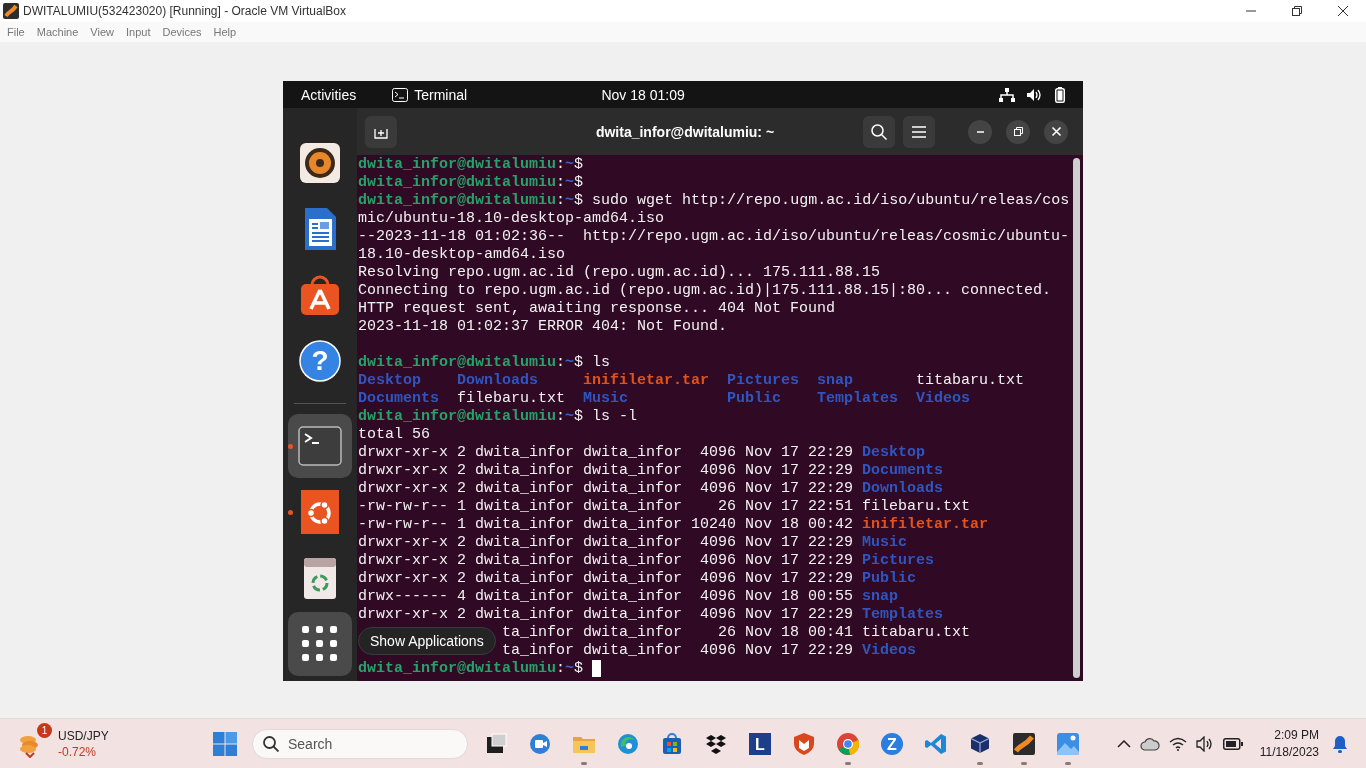 The width and height of the screenshot is (1366, 768). What do you see at coordinates (320, 644) in the screenshot?
I see `dock-item` at bounding box center [320, 644].